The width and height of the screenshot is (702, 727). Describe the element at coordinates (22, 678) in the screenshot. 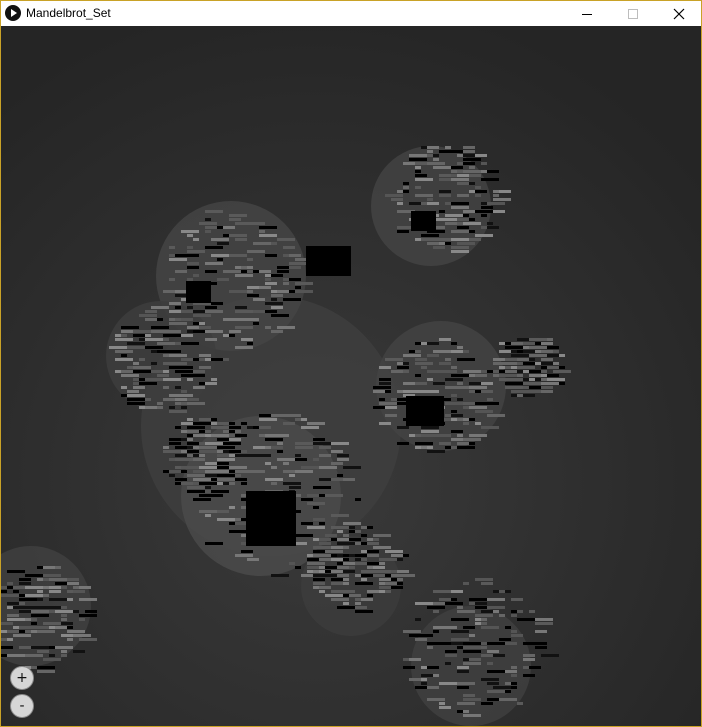

I see `zoom-in-button: +` at that location.